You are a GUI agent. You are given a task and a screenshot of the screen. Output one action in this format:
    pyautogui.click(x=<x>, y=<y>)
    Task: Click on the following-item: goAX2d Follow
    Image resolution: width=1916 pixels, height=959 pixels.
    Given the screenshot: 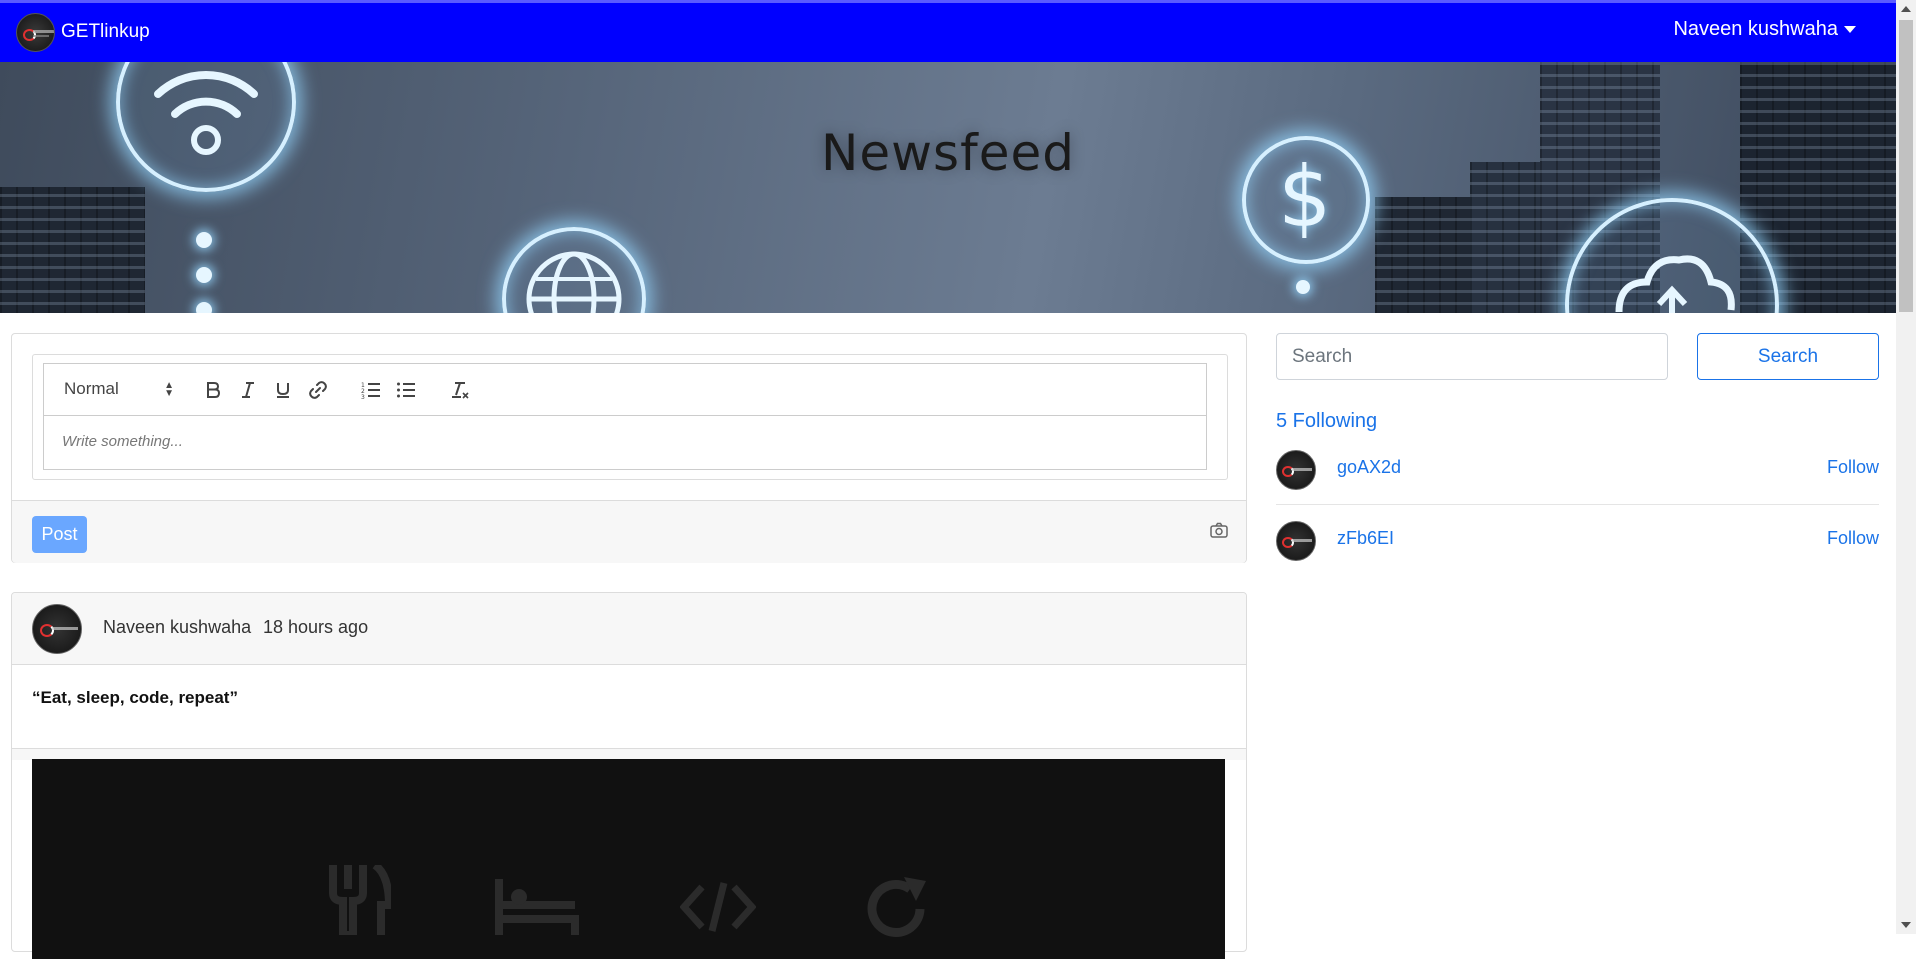 What is the action you would take?
    pyautogui.click(x=1577, y=480)
    